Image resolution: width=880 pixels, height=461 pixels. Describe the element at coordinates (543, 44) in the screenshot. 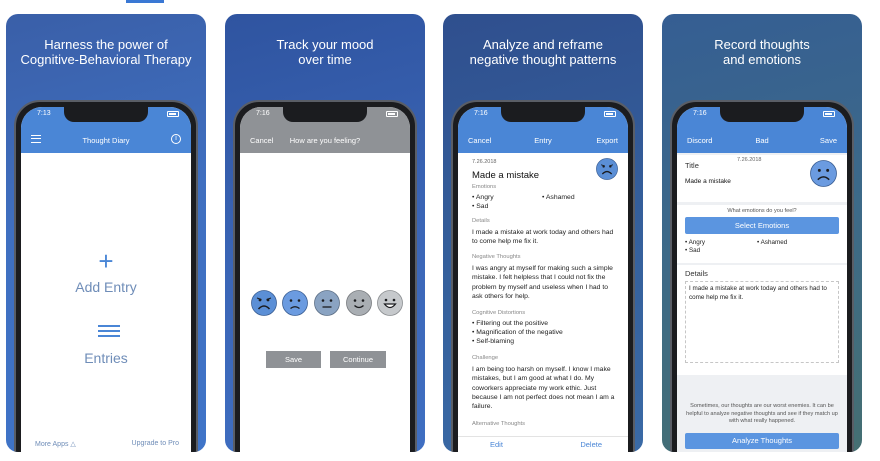

I see `caption-line: Analyze and reframe` at that location.